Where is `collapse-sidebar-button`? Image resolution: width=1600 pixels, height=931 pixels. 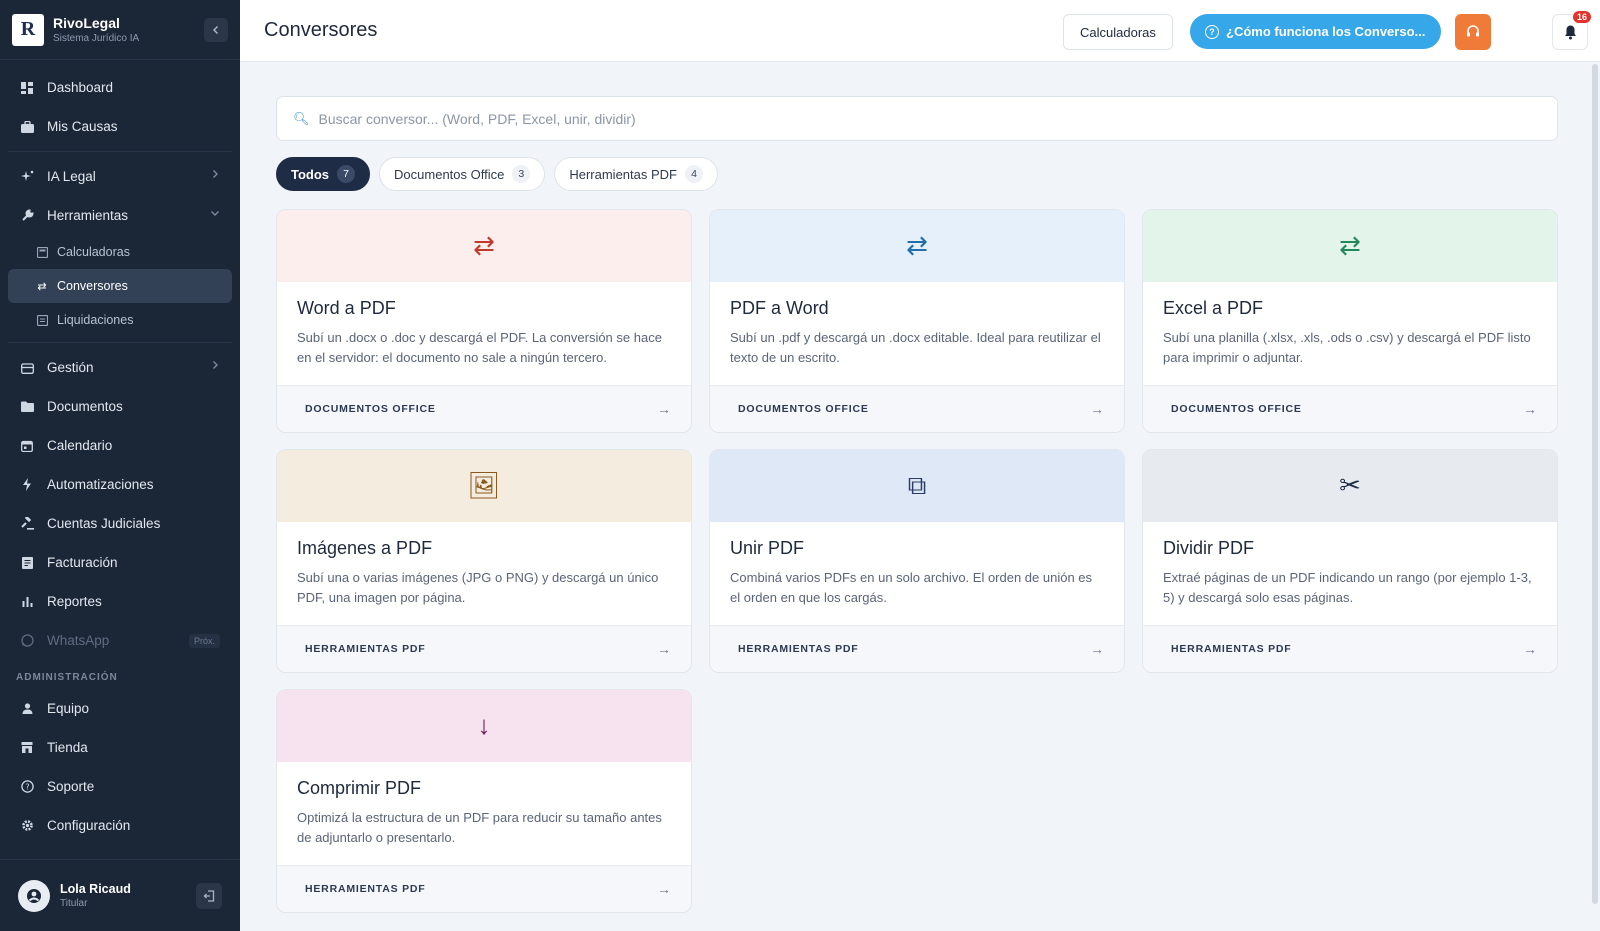
collapse-sidebar-button is located at coordinates (216, 29).